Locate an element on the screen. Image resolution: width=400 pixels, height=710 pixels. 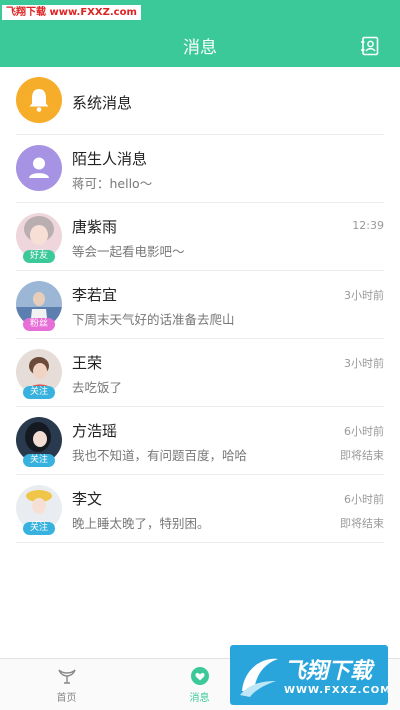
tag-badge: 好友 is located at coordinates (39, 256).